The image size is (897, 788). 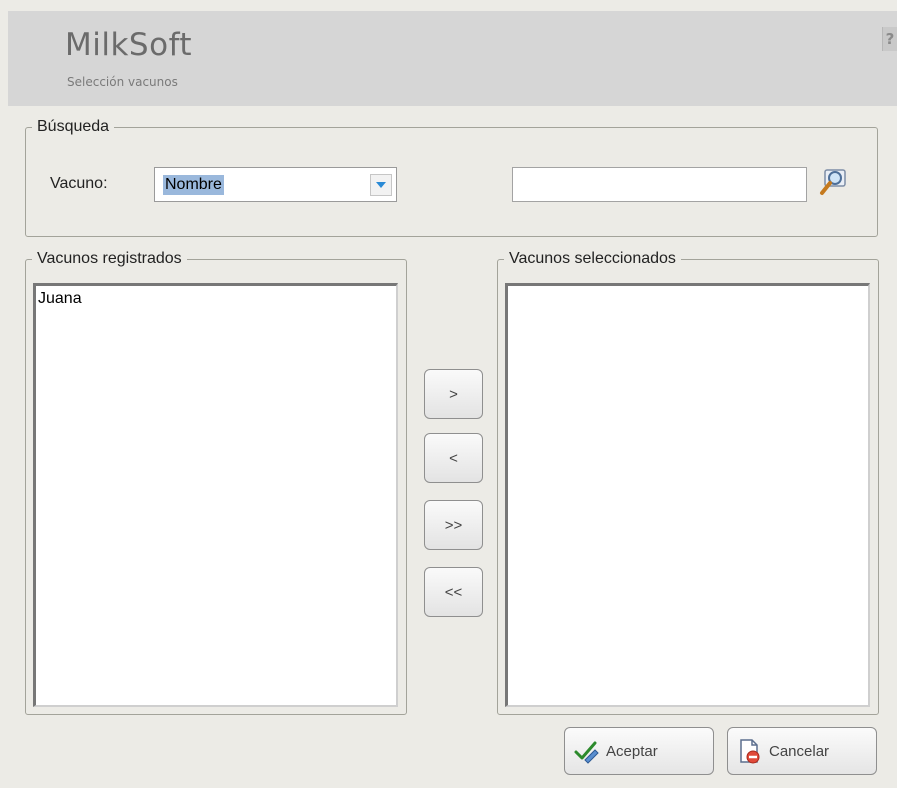 I want to click on remove-all-button: <<, so click(x=453, y=592).